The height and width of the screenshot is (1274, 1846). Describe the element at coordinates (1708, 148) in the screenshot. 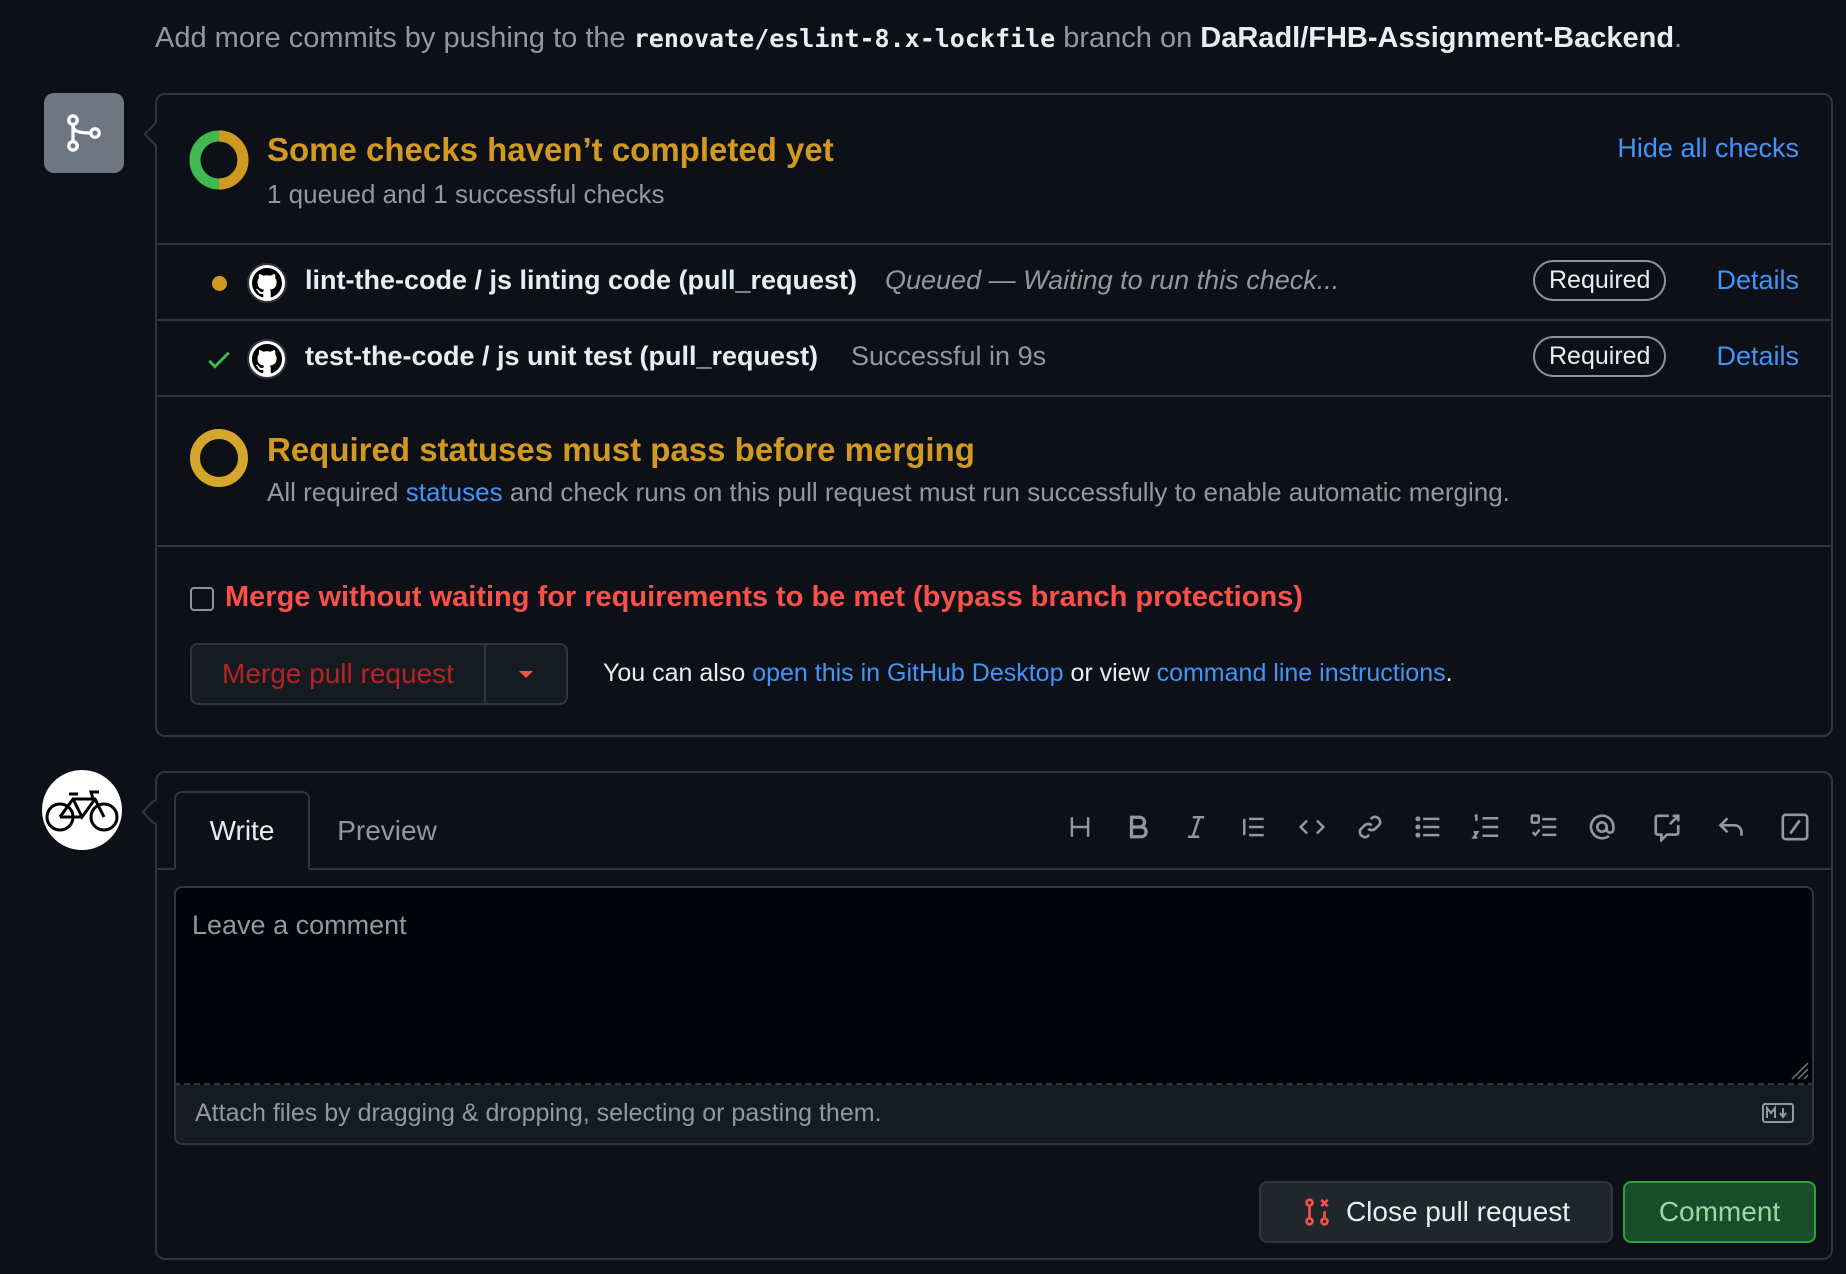

I see `hide-all-checks-link: Hide all checks` at that location.